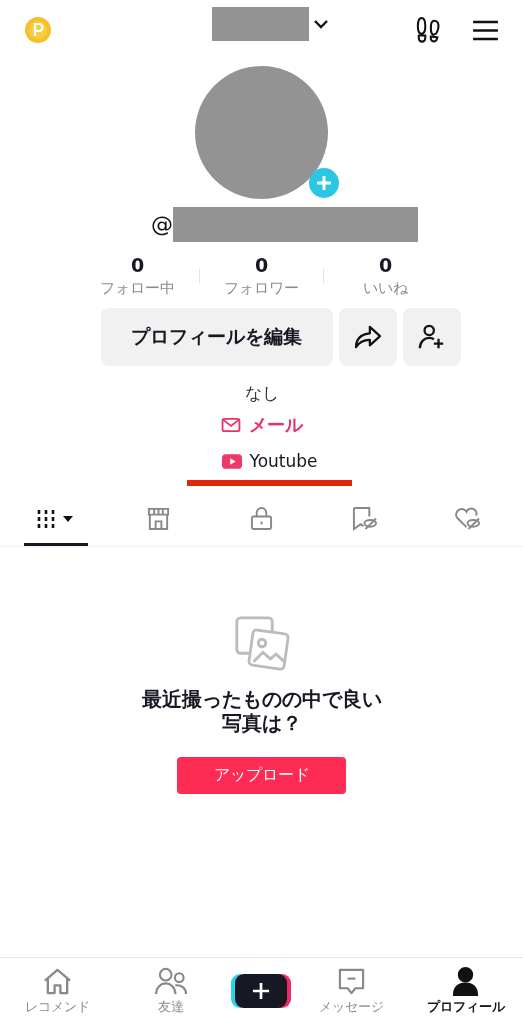 Image resolution: width=523 pixels, height=1024 pixels. I want to click on bio-text: なし, so click(261, 393).